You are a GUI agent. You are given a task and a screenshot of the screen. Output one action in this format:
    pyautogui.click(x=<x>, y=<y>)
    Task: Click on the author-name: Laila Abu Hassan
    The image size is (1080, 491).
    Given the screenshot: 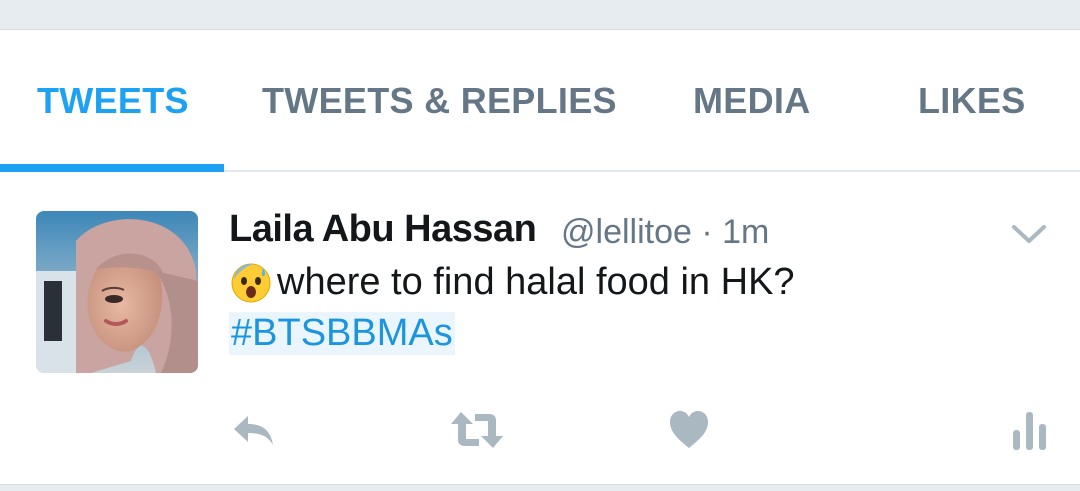 What is the action you would take?
    pyautogui.click(x=383, y=229)
    